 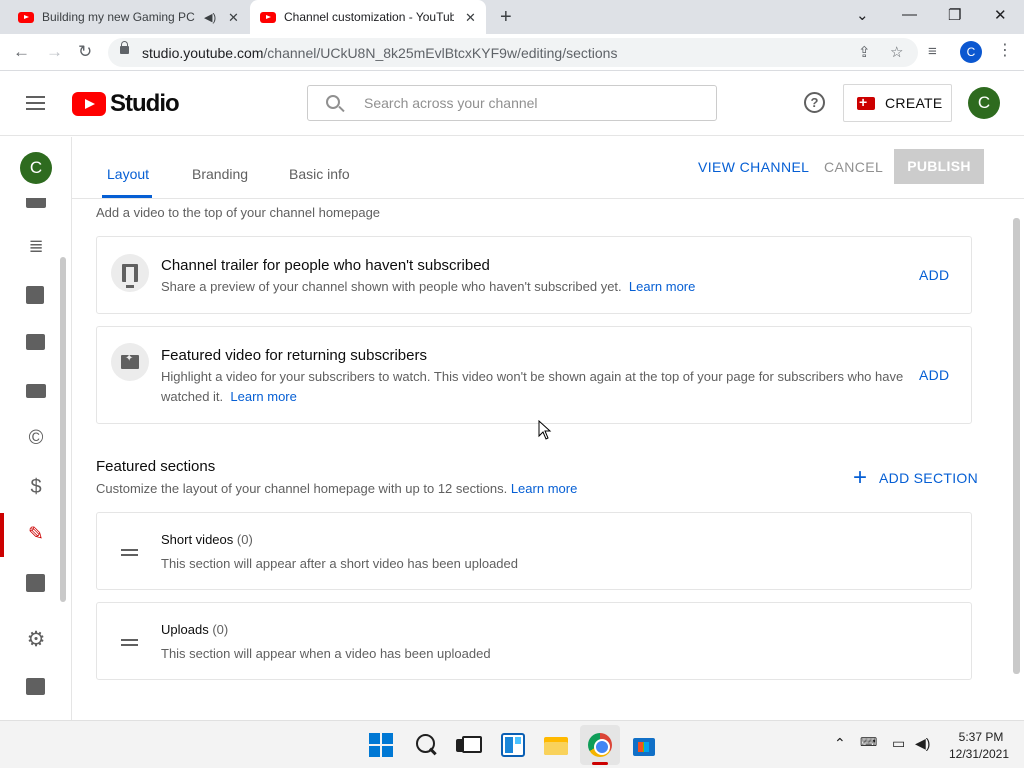 What do you see at coordinates (981, 737) in the screenshot?
I see `clock-time: 5:37 PM` at bounding box center [981, 737].